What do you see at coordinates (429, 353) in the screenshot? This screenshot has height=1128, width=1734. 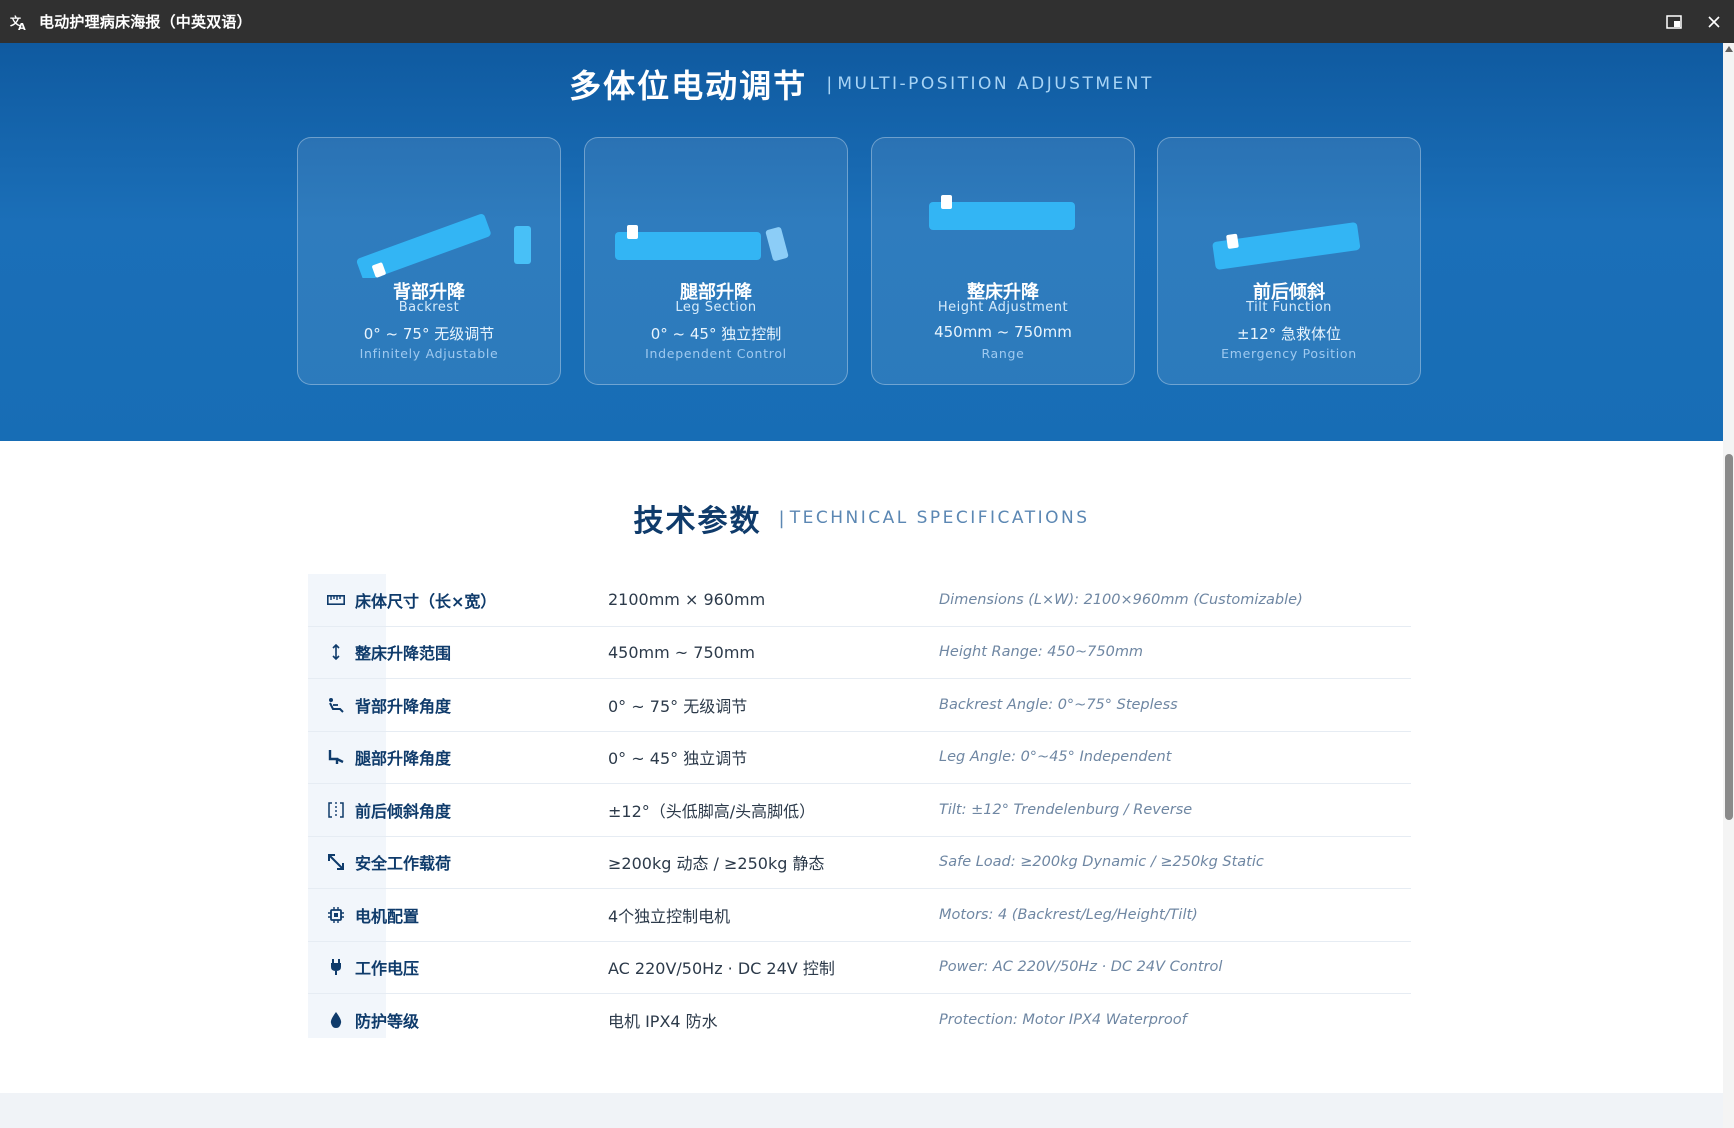 I see `feature-card-note: Infinitely Adjustable` at bounding box center [429, 353].